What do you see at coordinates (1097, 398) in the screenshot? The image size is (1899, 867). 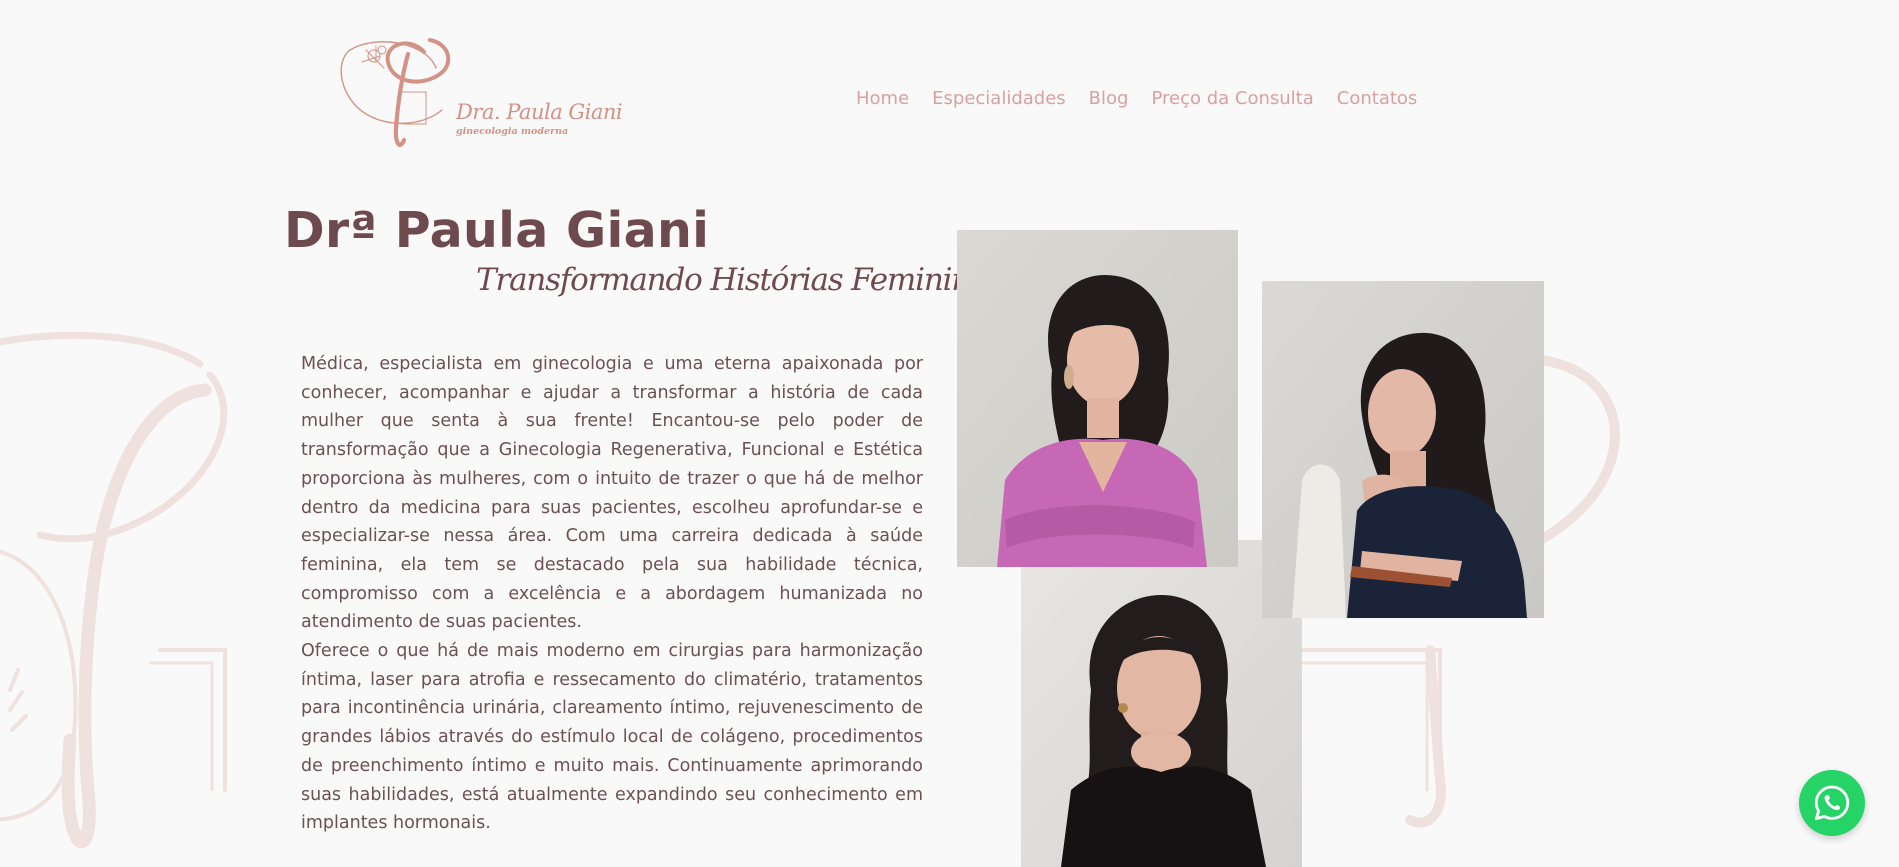 I see `photo-pink-dress` at bounding box center [1097, 398].